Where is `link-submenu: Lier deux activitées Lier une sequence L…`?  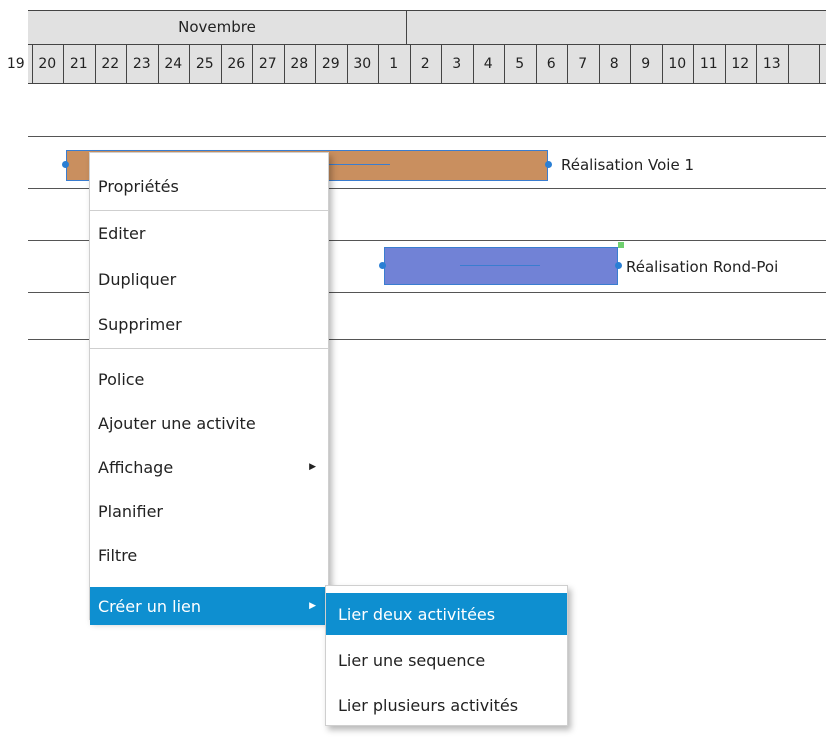 link-submenu: Lier deux activitées Lier une sequence L… is located at coordinates (446, 655).